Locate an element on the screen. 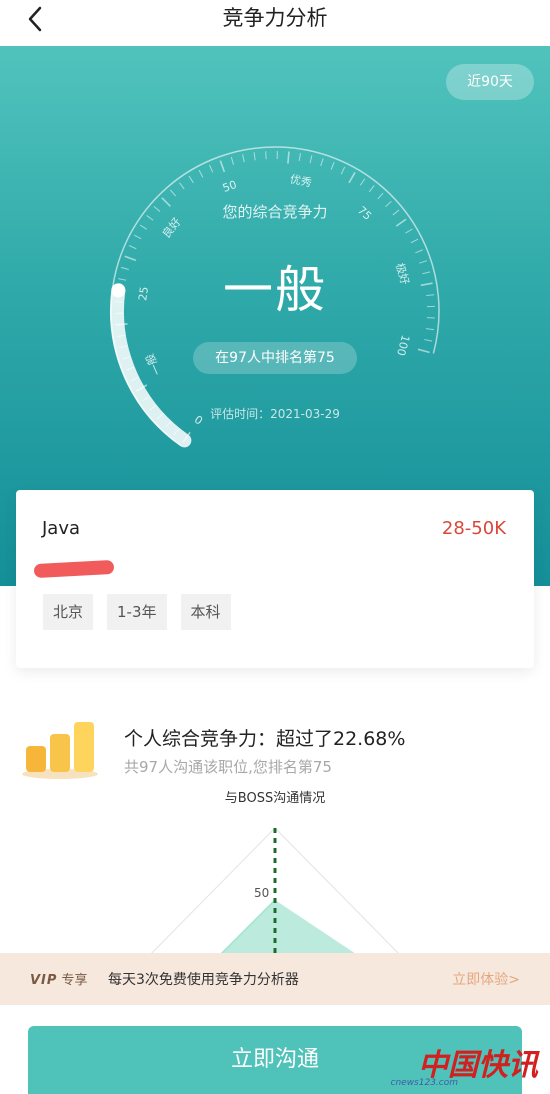 Image resolution: width=550 pixels, height=1094 pixels. evaluation-time: 评估时间：2021-03-29 is located at coordinates (275, 414).